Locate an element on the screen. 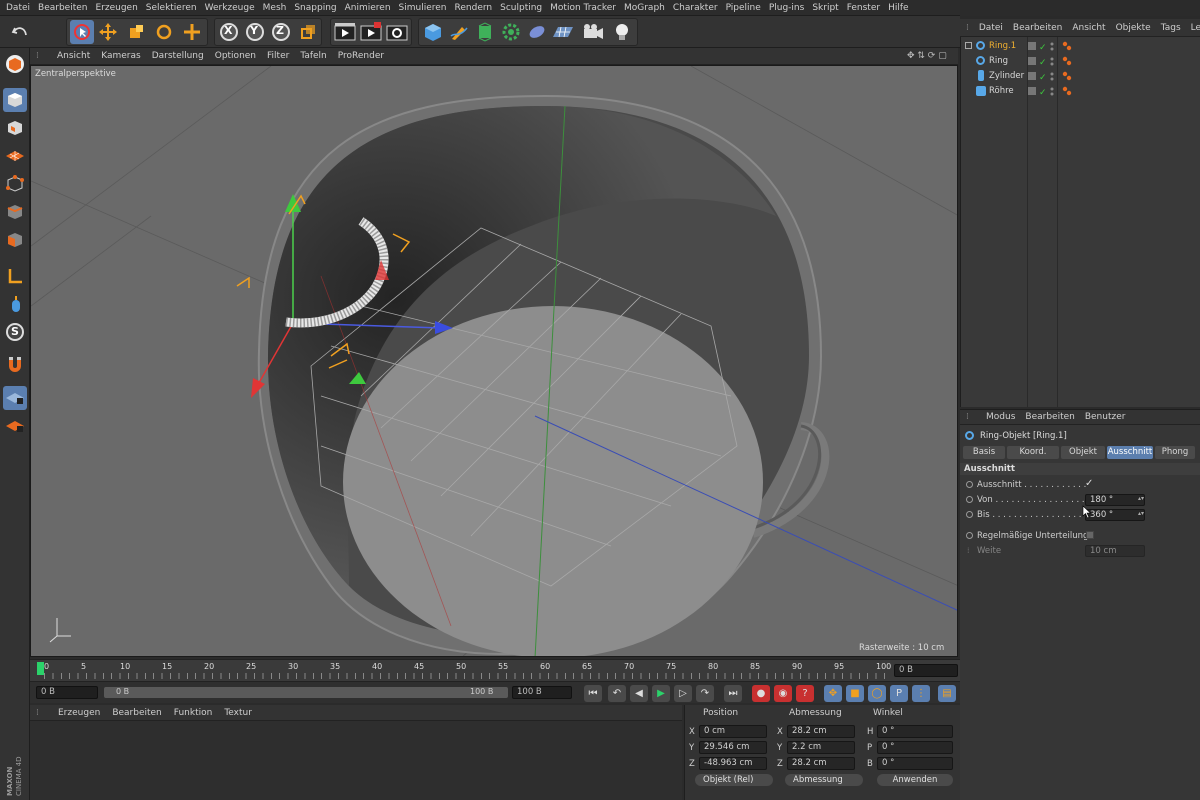 This screenshot has height=800, width=1200. camera-icon is located at coordinates (593, 32).